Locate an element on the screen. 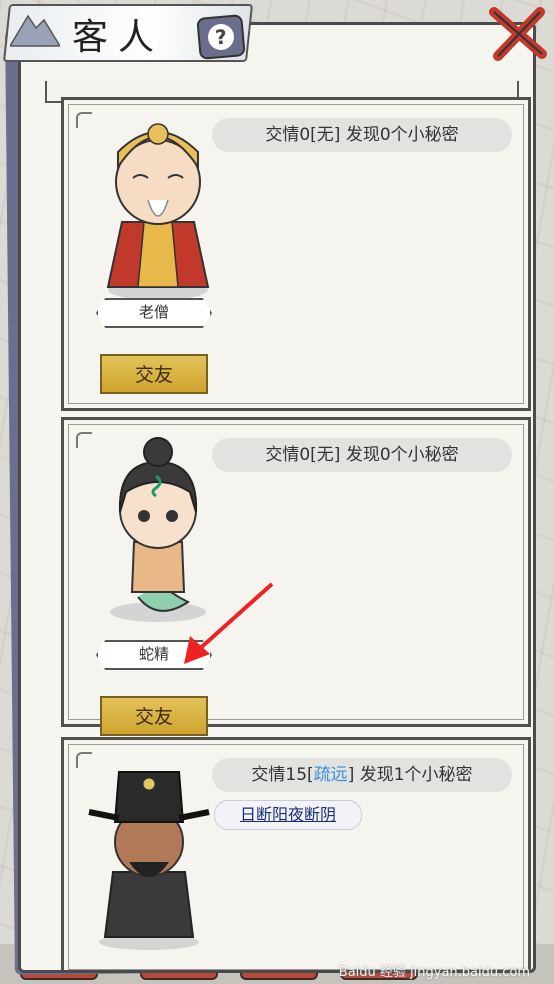  help-button: ? is located at coordinates (221, 37).